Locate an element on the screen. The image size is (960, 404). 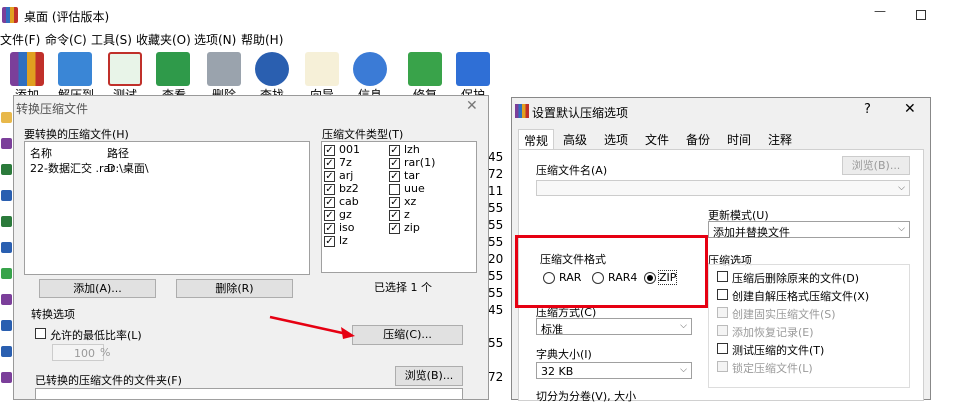
tab-comment: 注释 is located at coordinates (780, 139).